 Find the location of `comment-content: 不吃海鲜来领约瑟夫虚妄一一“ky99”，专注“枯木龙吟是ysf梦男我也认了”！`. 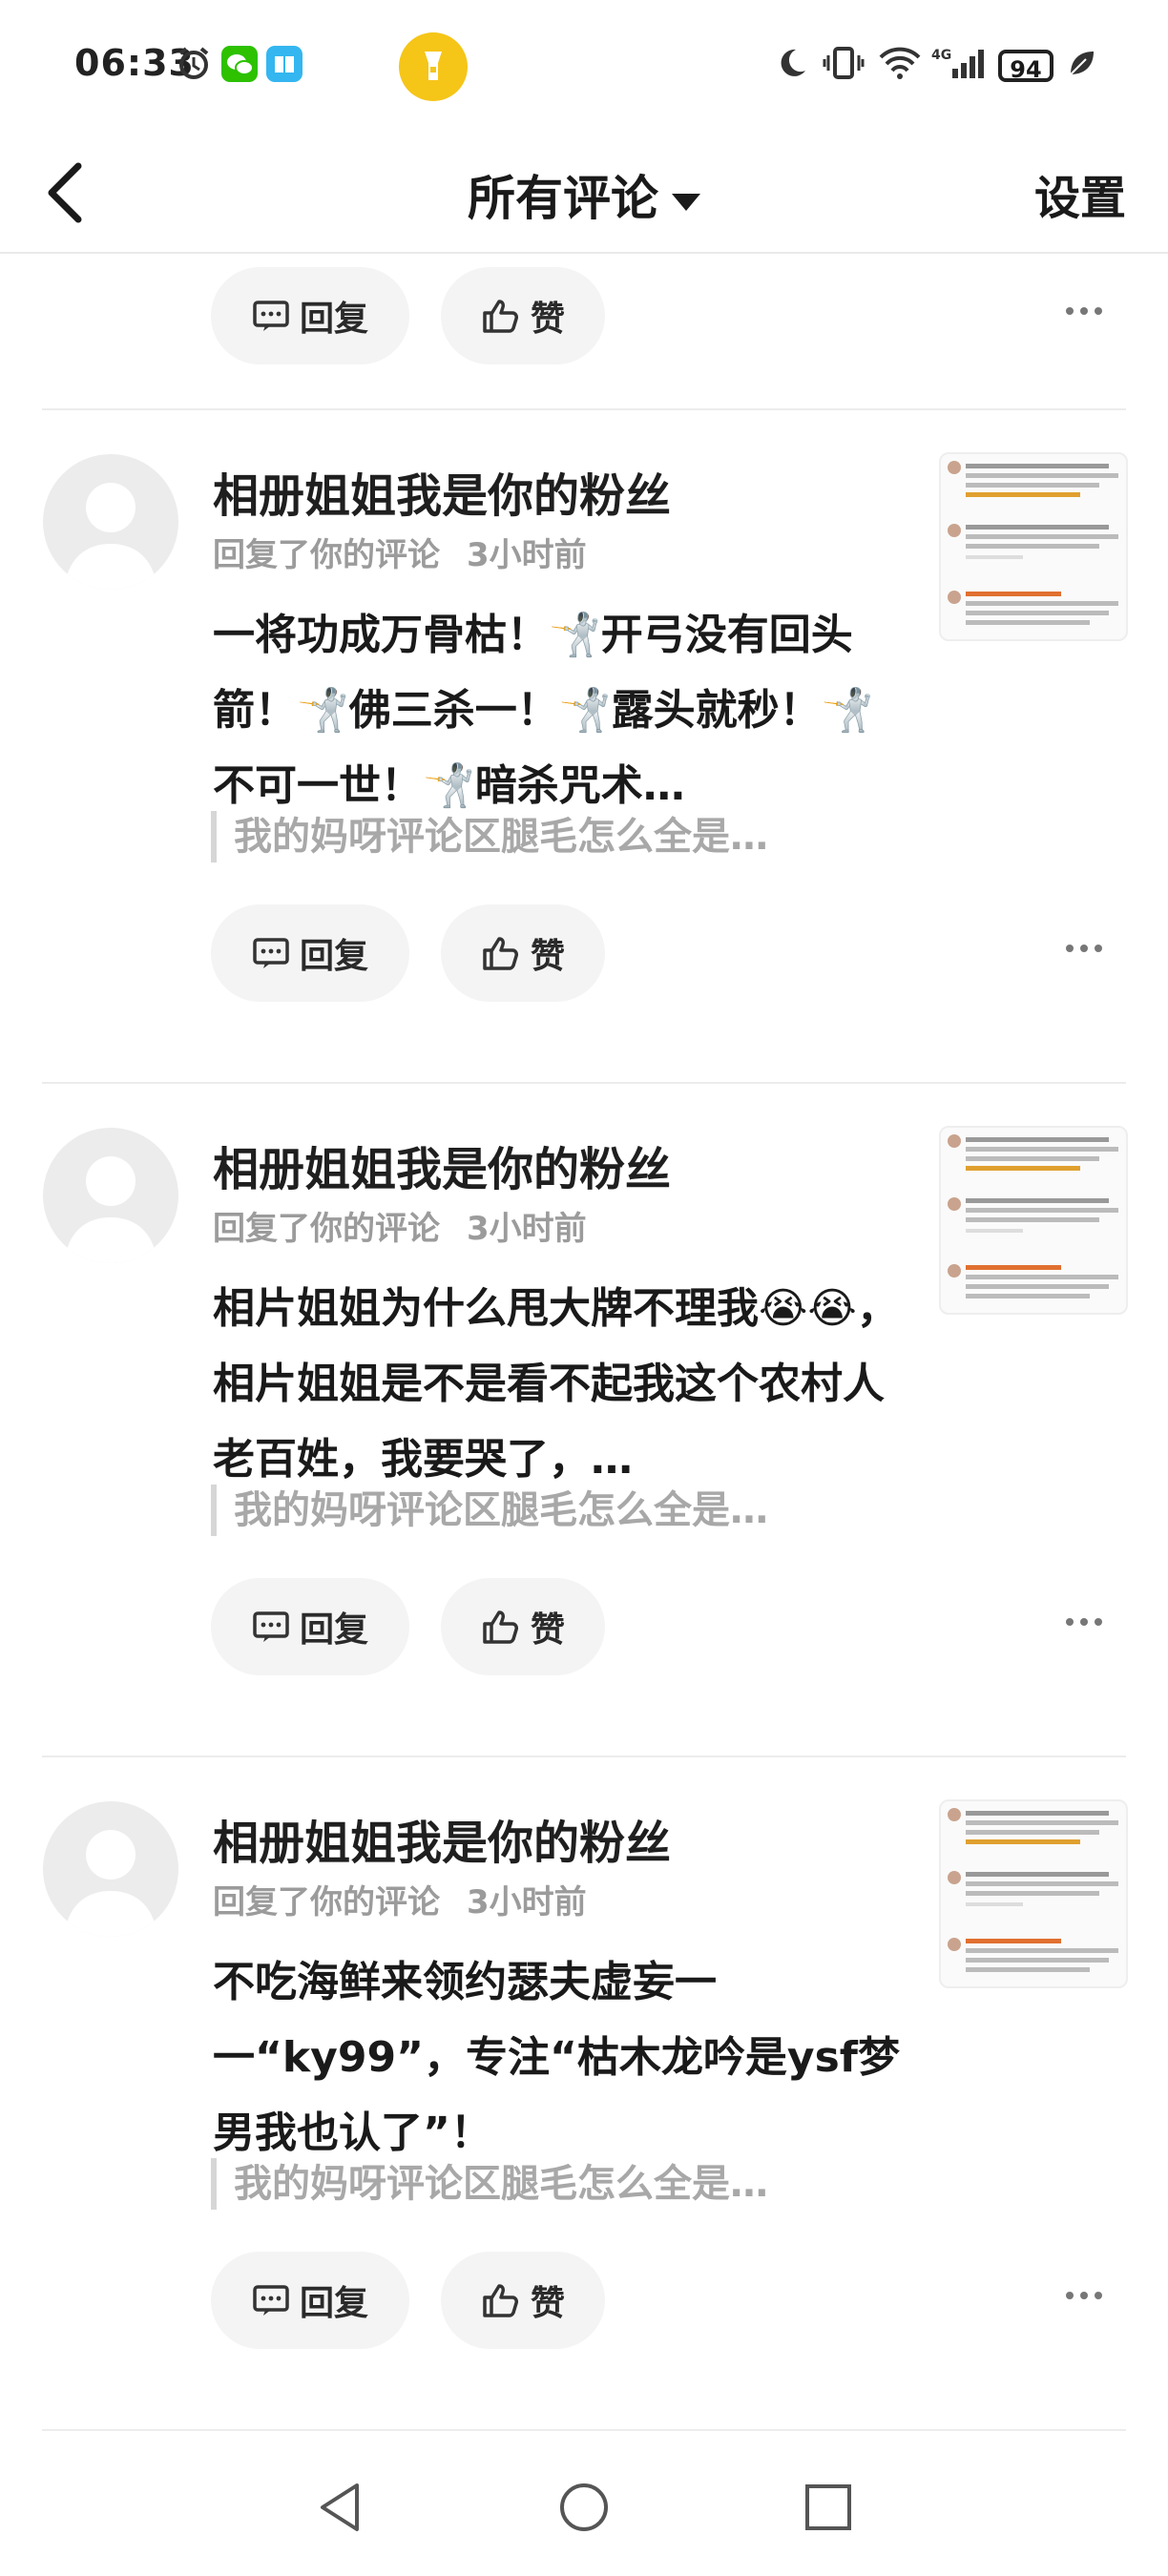

comment-content: 不吃海鲜来领约瑟夫虚妄一一“ky99”，专注“枯木龙吟是ysf梦男我也认了”！ is located at coordinates (556, 2057).